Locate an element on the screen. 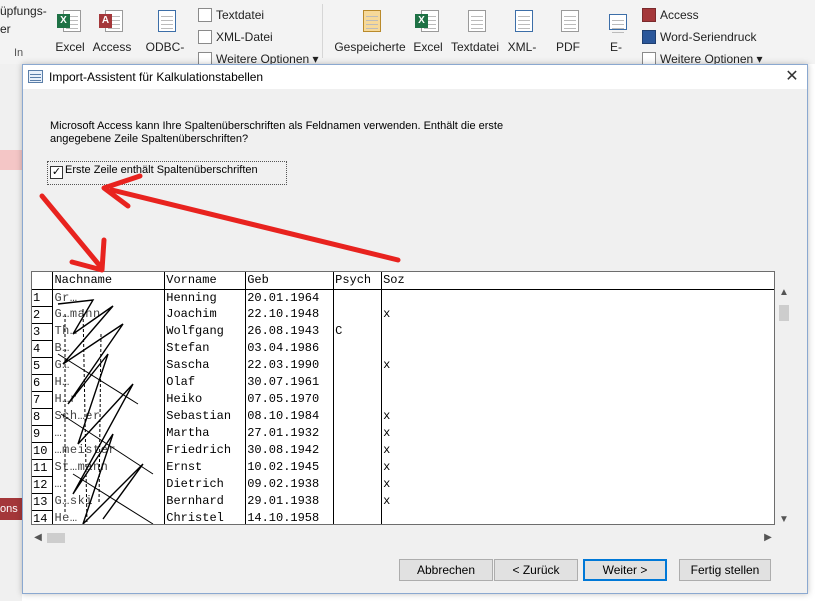 The height and width of the screenshot is (601, 815). header-row-checkbox-label: Erste Zeile enthält Spaltenüberschriften is located at coordinates (161, 170).